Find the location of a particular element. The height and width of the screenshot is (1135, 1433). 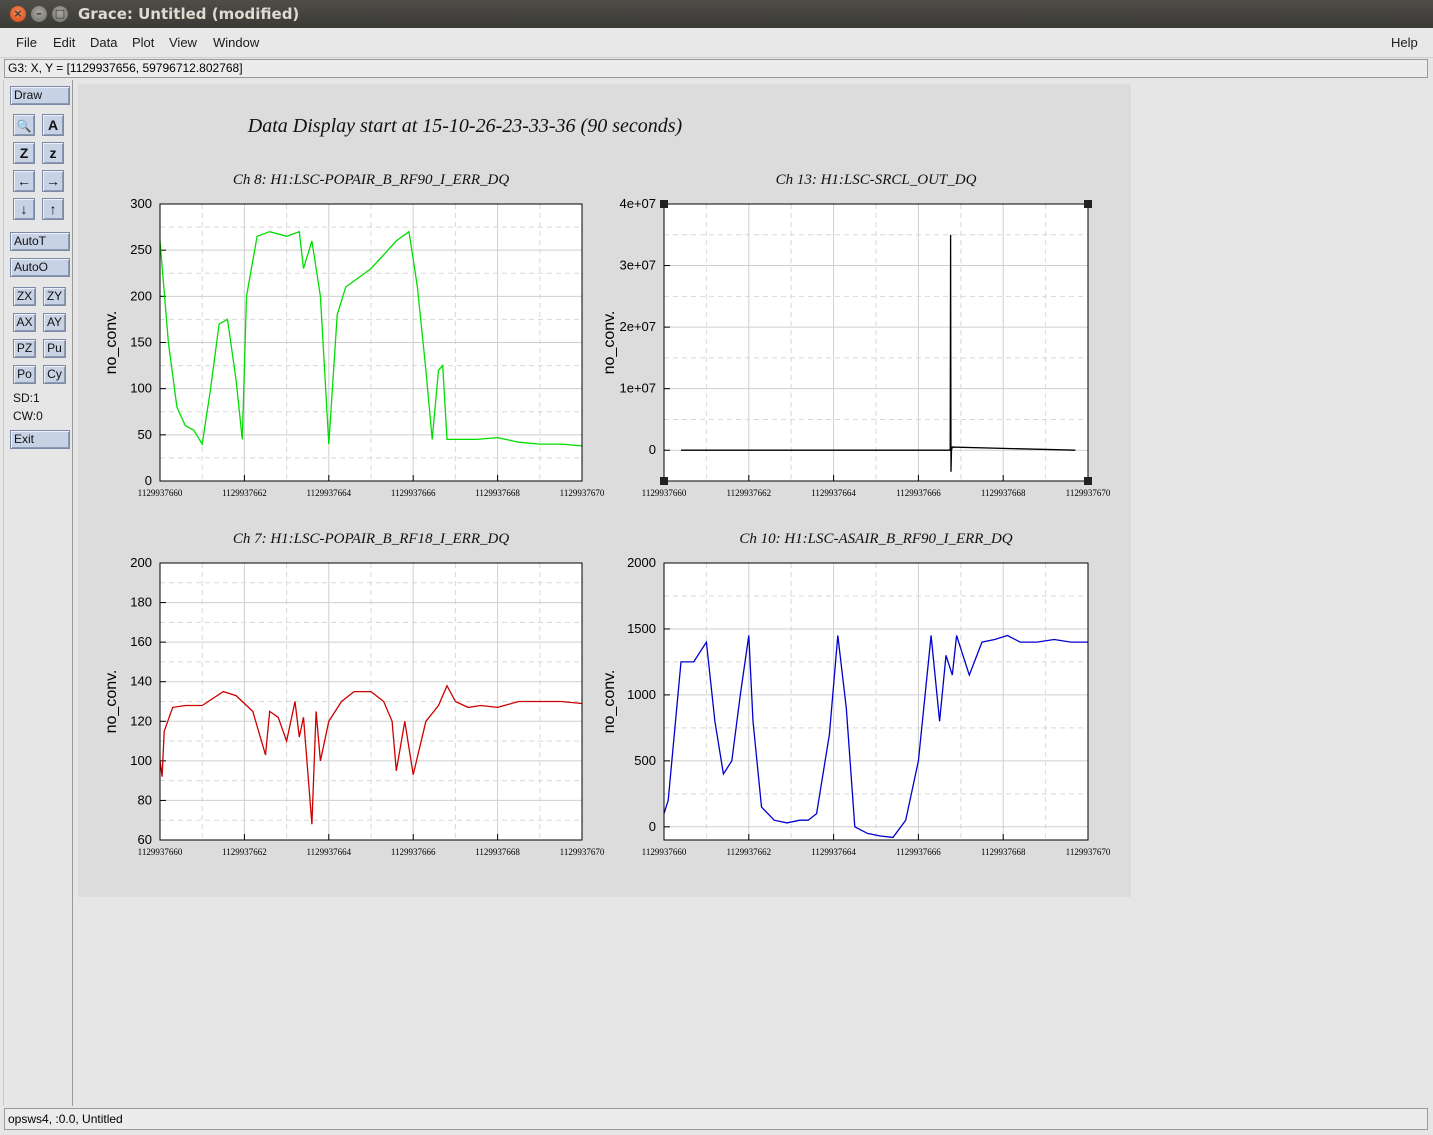

menu-view: View is located at coordinates (183, 42).